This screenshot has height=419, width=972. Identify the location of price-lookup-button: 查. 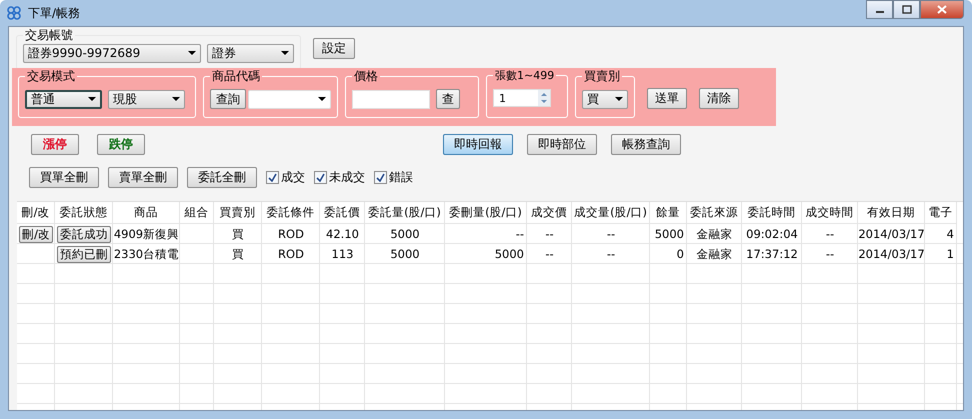
(448, 99).